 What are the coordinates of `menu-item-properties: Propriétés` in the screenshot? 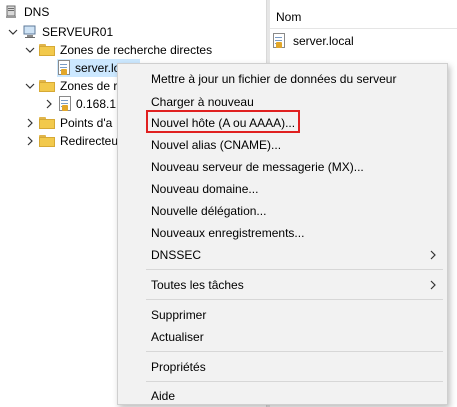 It's located at (282, 366).